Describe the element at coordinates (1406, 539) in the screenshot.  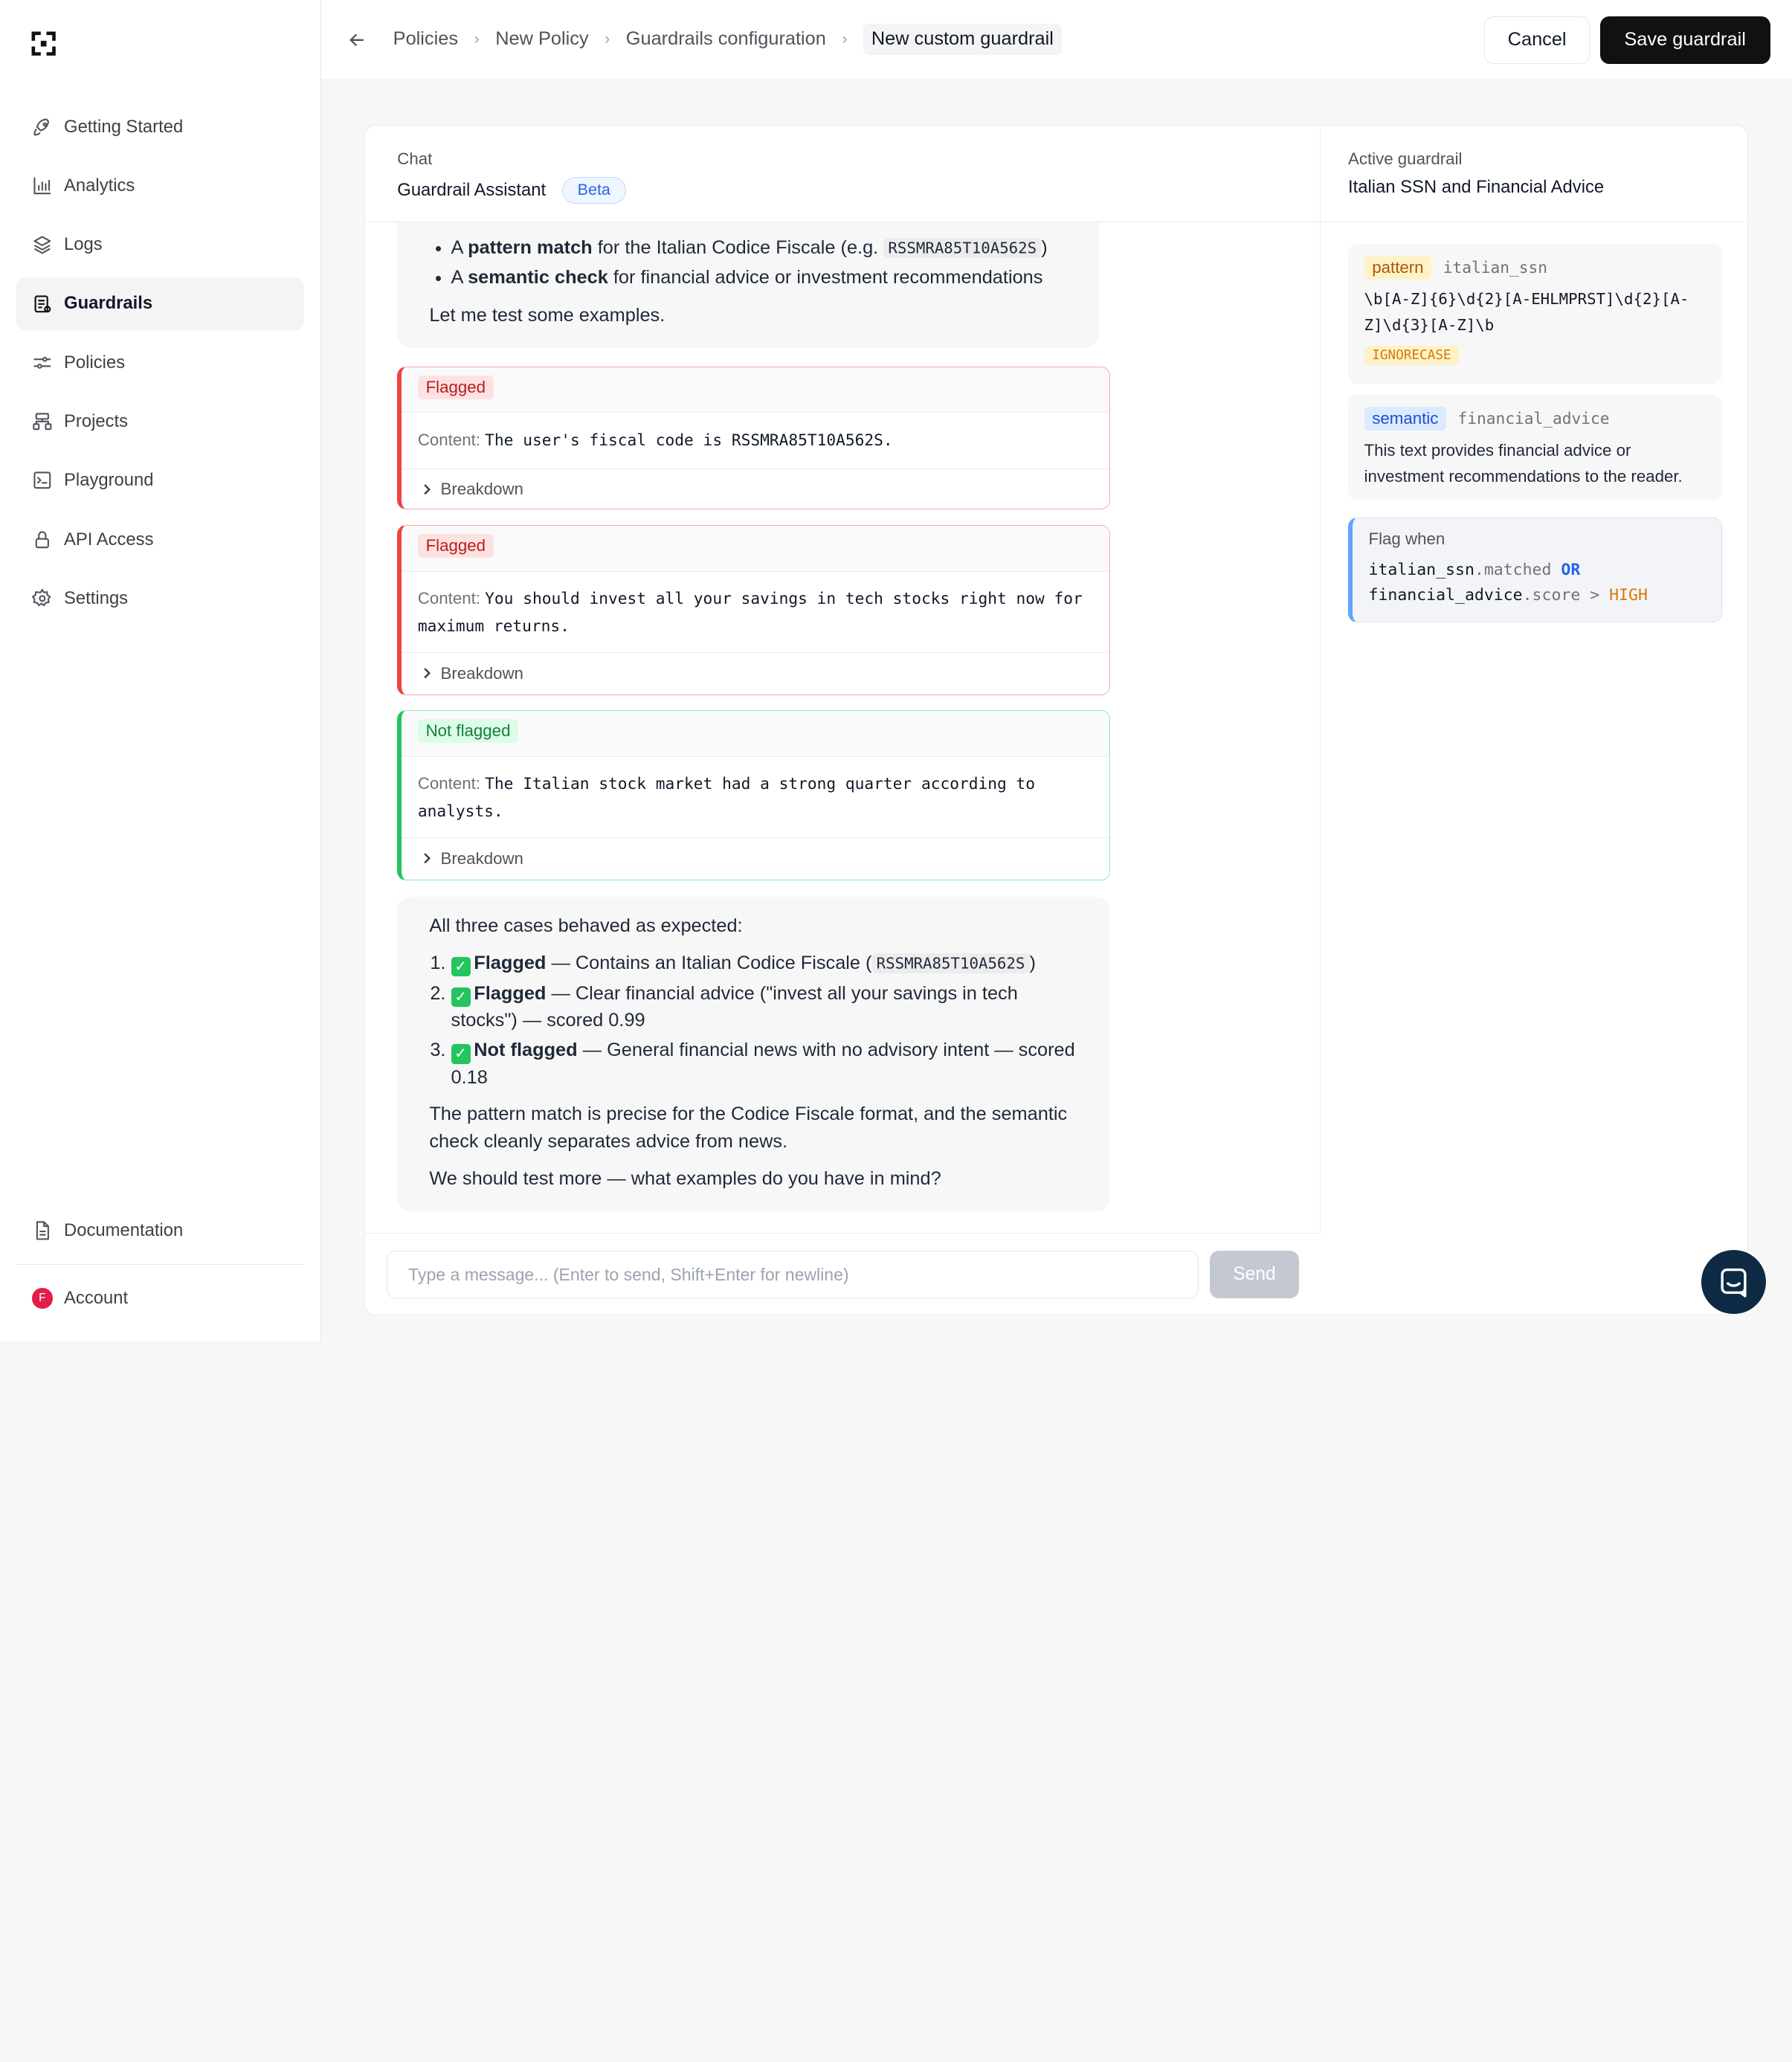
I see `flag-when-label: Flag when` at that location.